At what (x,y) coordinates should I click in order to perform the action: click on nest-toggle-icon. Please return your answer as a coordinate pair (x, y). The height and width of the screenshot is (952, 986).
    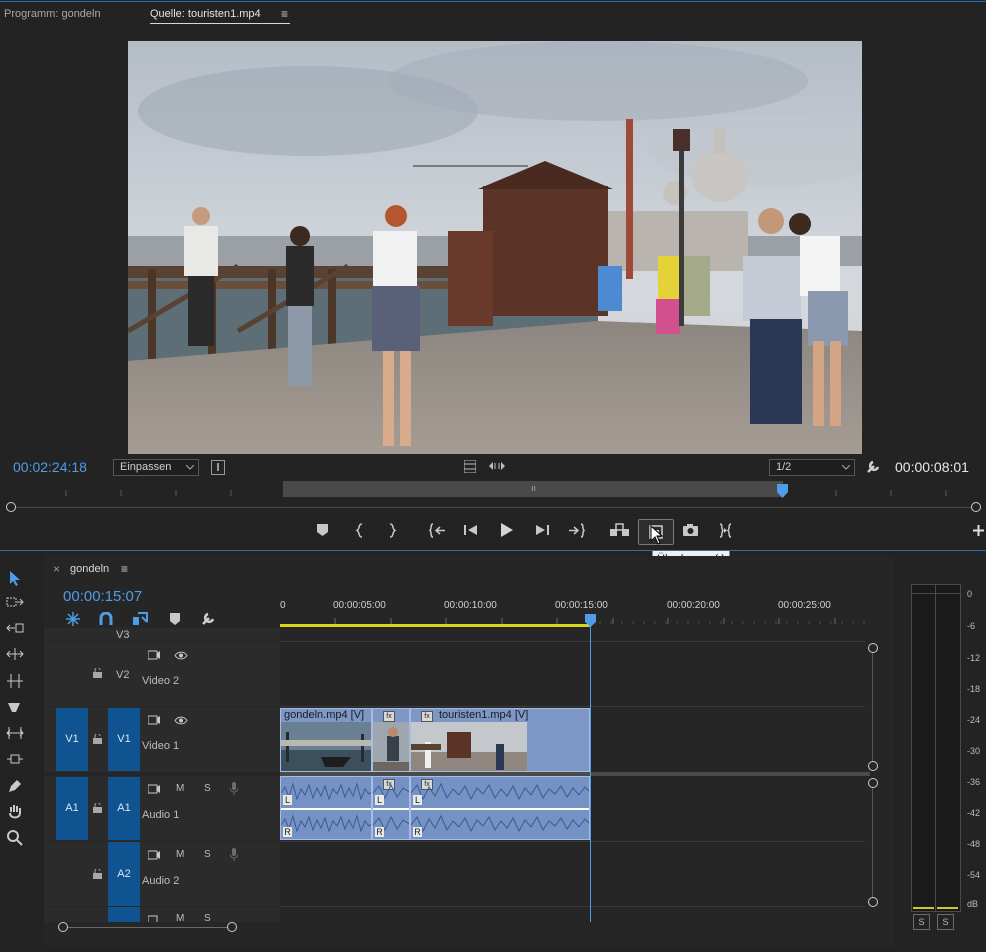
    Looking at the image, I should click on (73, 619).